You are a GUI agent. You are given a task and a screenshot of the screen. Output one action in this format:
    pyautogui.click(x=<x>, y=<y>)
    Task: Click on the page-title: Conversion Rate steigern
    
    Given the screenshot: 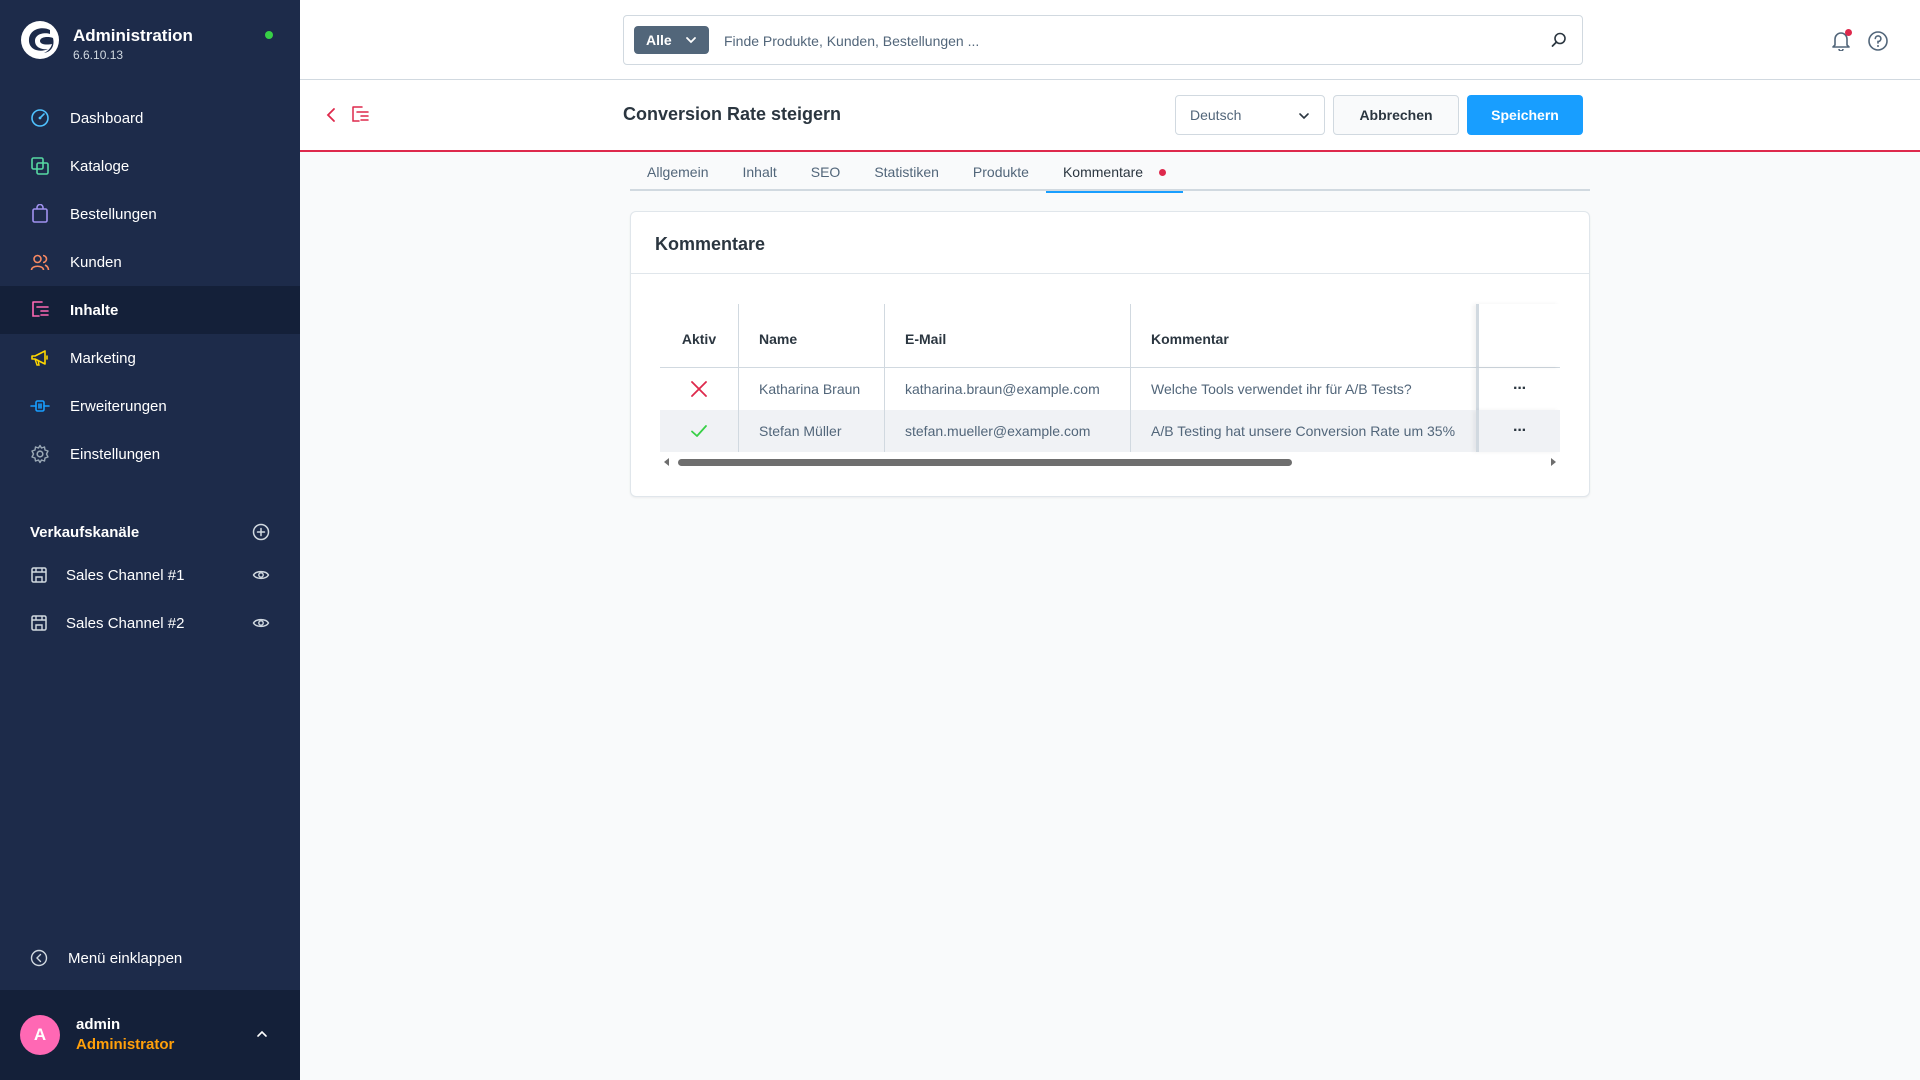 What is the action you would take?
    pyautogui.click(x=732, y=114)
    